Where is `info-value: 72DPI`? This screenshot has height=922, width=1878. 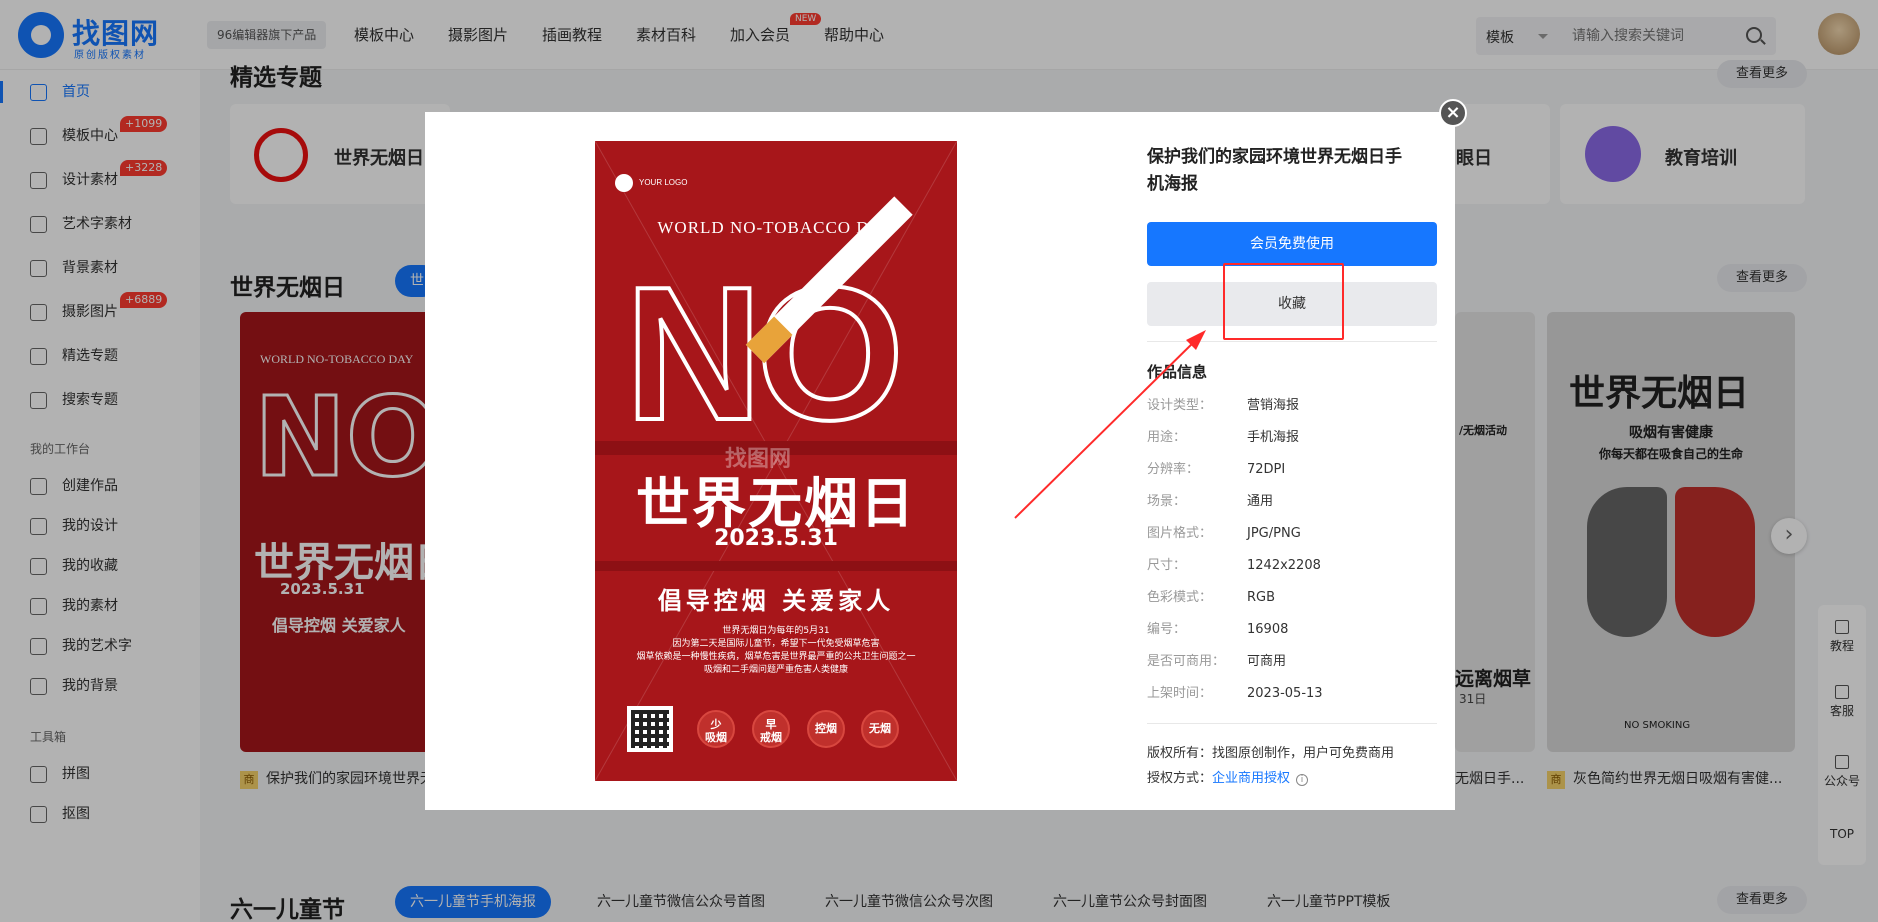 info-value: 72DPI is located at coordinates (1266, 469).